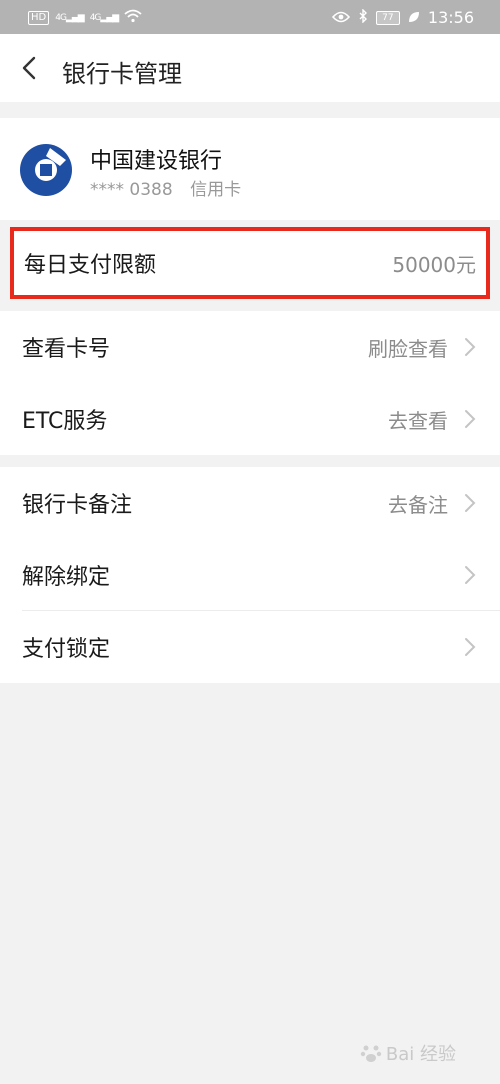  Describe the element at coordinates (133, 18) in the screenshot. I see `wifi-icon` at that location.